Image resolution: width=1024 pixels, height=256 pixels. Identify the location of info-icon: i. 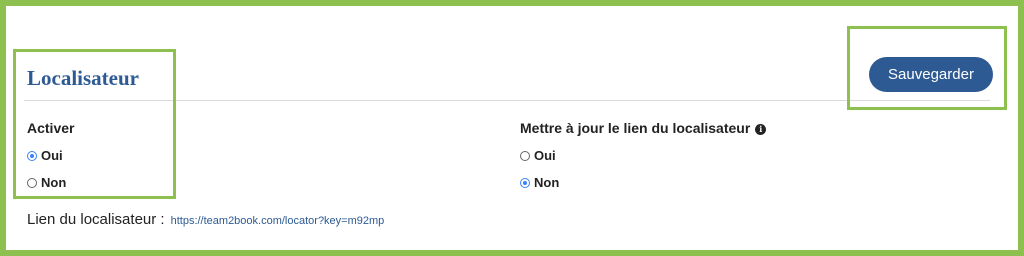
(761, 129).